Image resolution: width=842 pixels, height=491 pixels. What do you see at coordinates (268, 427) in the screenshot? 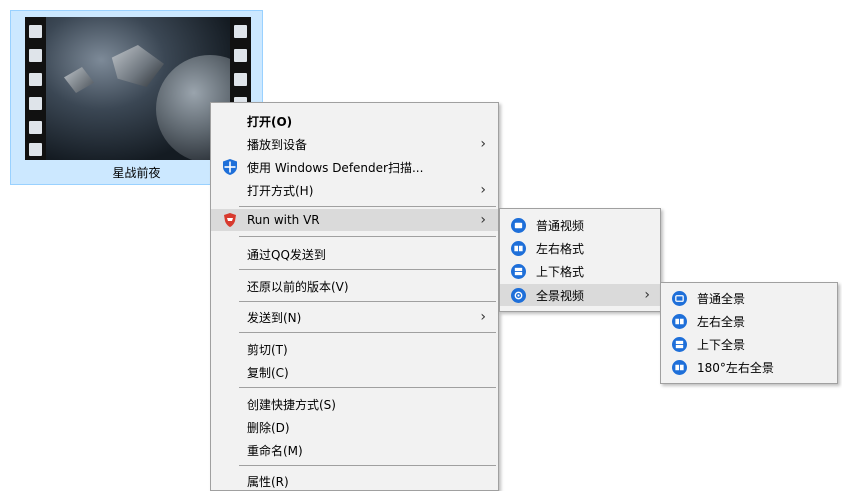
I see `menu-item-label: 删除(D)` at bounding box center [268, 427].